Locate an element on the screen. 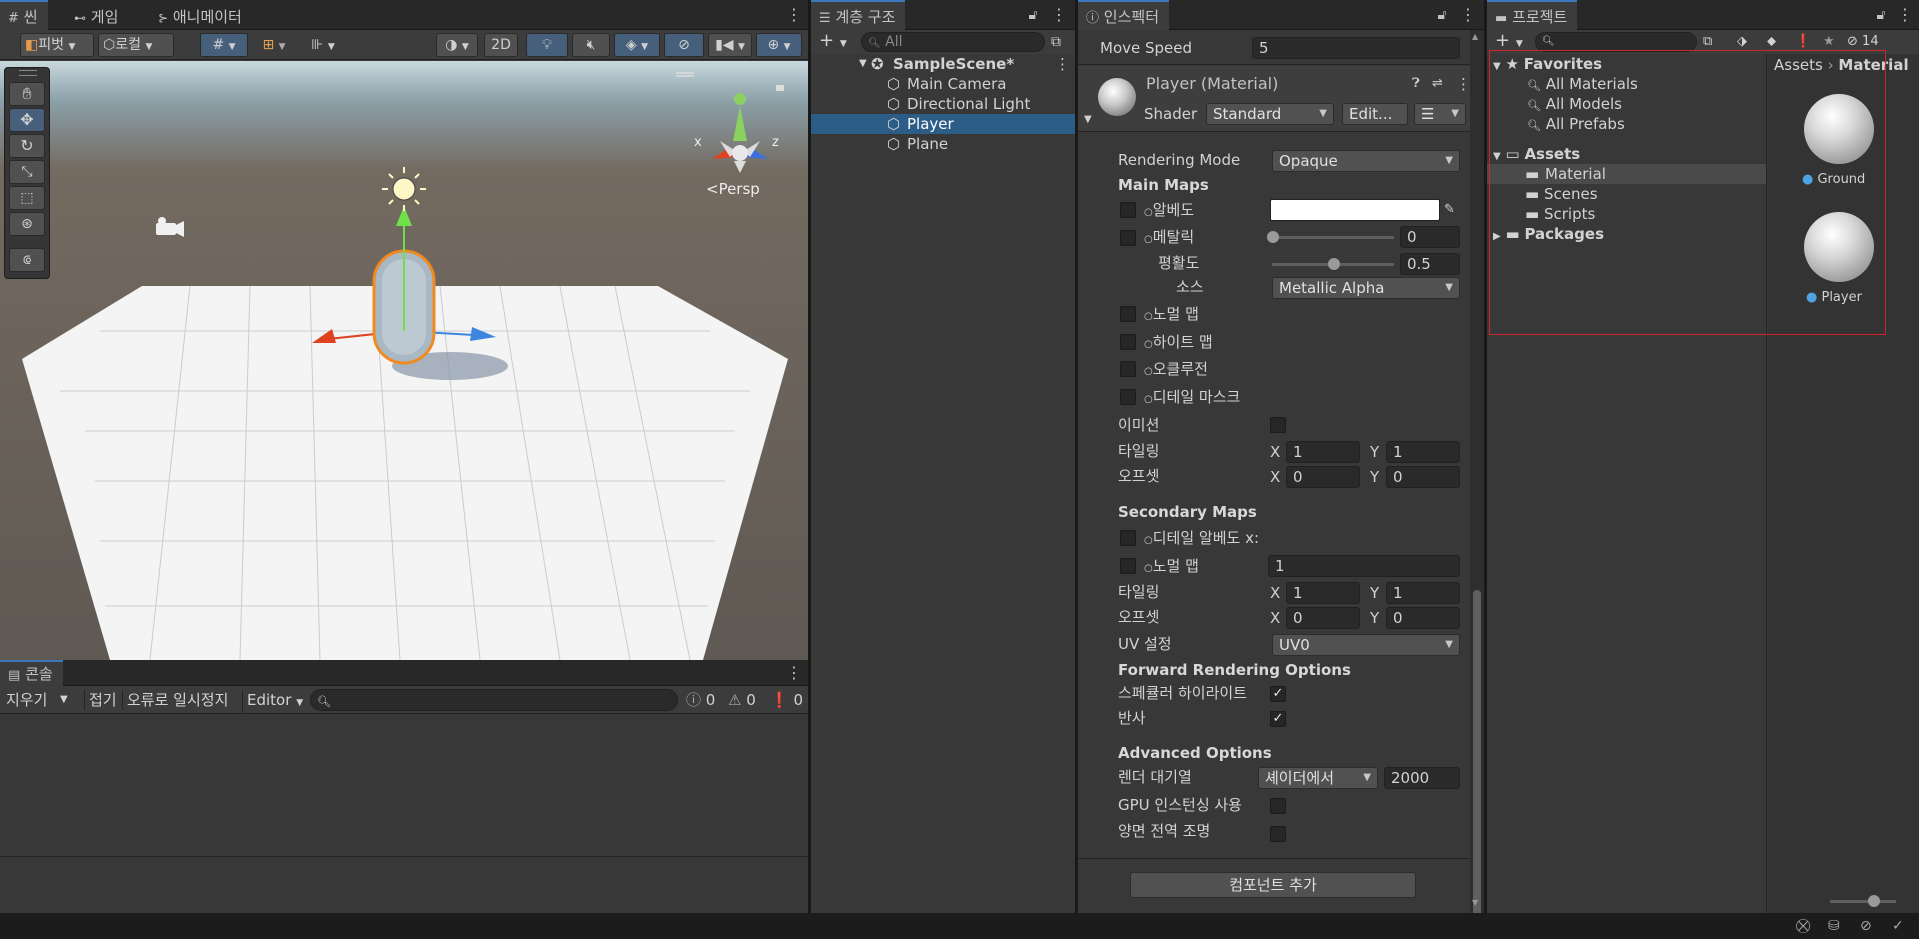  ruler-button: ⊪ ▼ is located at coordinates (323, 45).